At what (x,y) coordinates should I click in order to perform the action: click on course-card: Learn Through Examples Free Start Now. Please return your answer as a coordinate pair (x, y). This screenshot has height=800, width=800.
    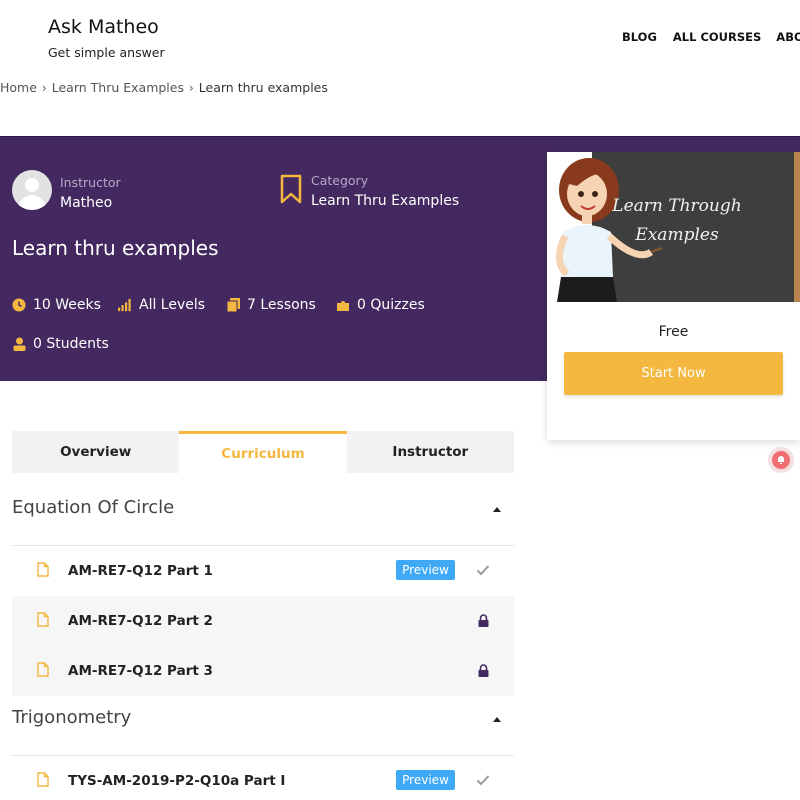
    Looking at the image, I should click on (673, 296).